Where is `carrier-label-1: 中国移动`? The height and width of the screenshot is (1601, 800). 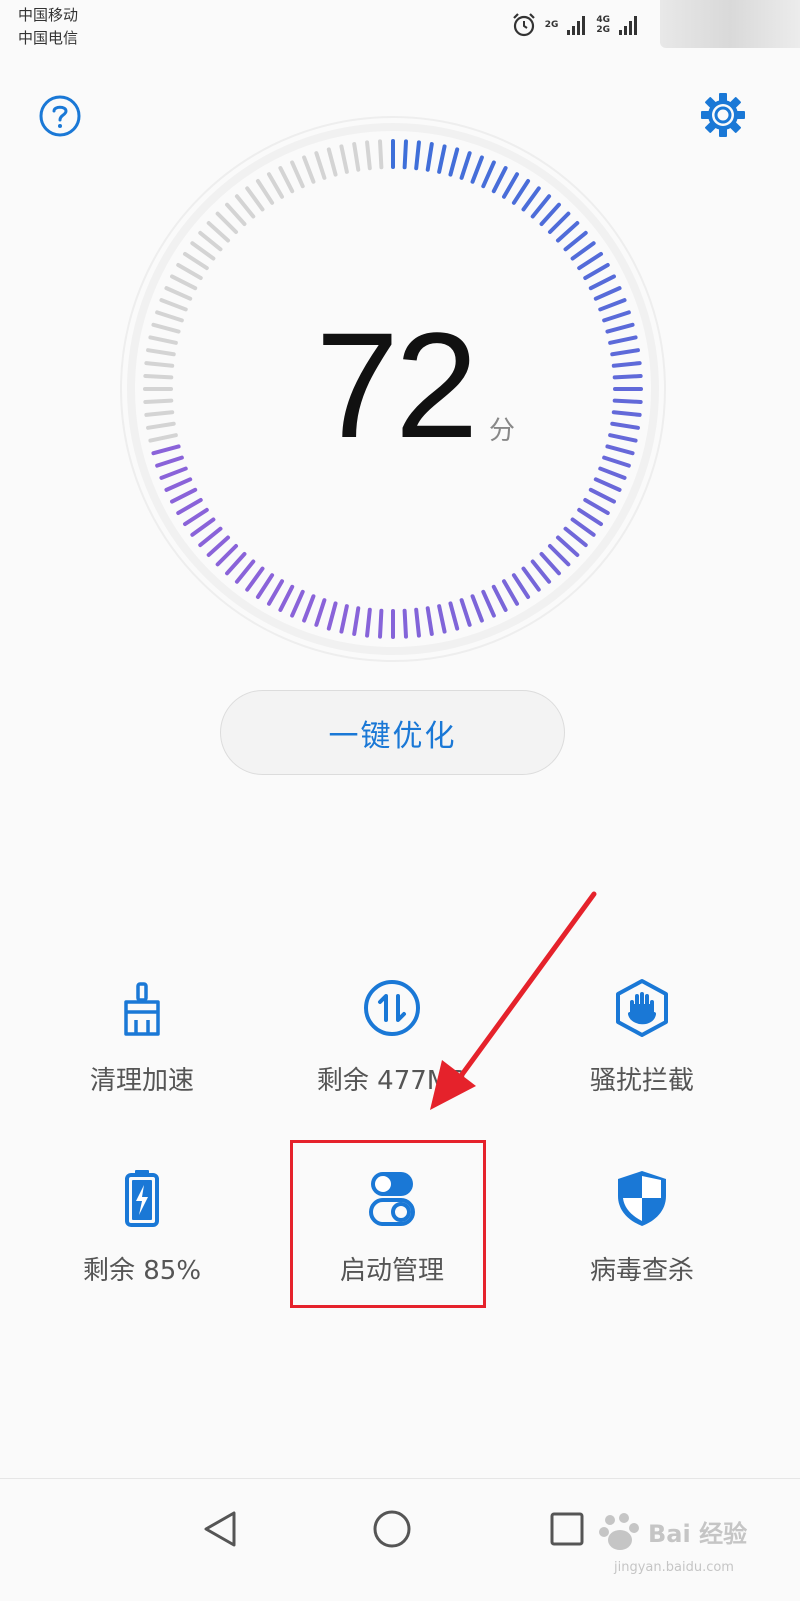
carrier-label-1: 中国移动 is located at coordinates (48, 15).